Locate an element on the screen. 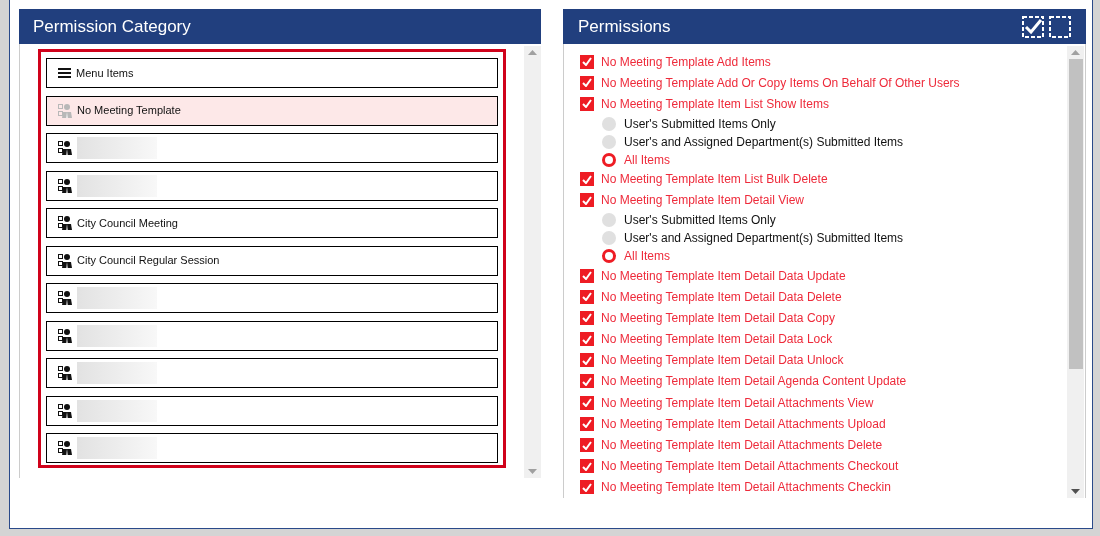  scroll-down-icon is located at coordinates (1075, 491).